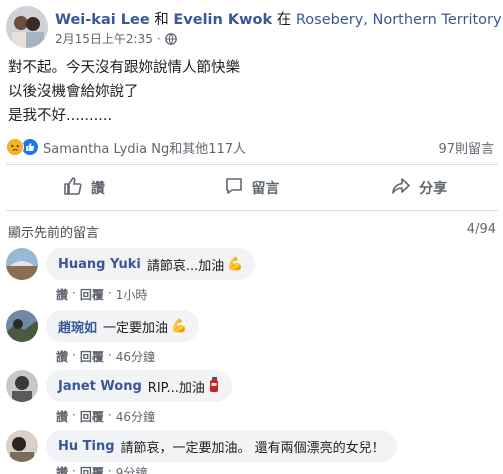 The image size is (503, 474). What do you see at coordinates (124, 68) in the screenshot?
I see `post-line-1: 對不起。今天沒有跟妳說情人節快樂` at bounding box center [124, 68].